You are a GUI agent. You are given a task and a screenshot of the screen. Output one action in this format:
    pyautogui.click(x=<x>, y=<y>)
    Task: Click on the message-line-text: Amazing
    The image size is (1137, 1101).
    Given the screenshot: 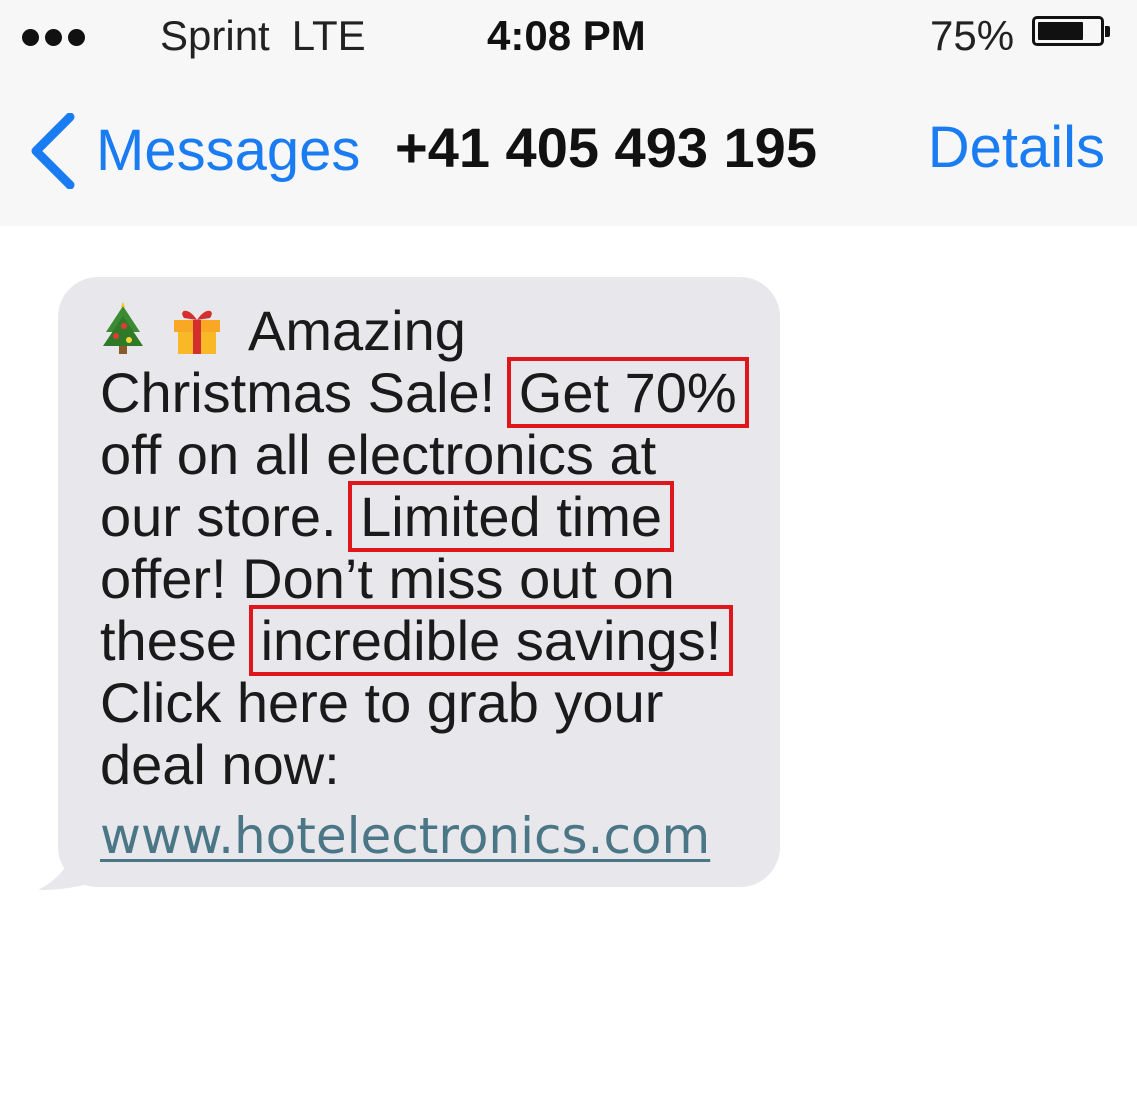 What is the action you would take?
    pyautogui.click(x=357, y=330)
    